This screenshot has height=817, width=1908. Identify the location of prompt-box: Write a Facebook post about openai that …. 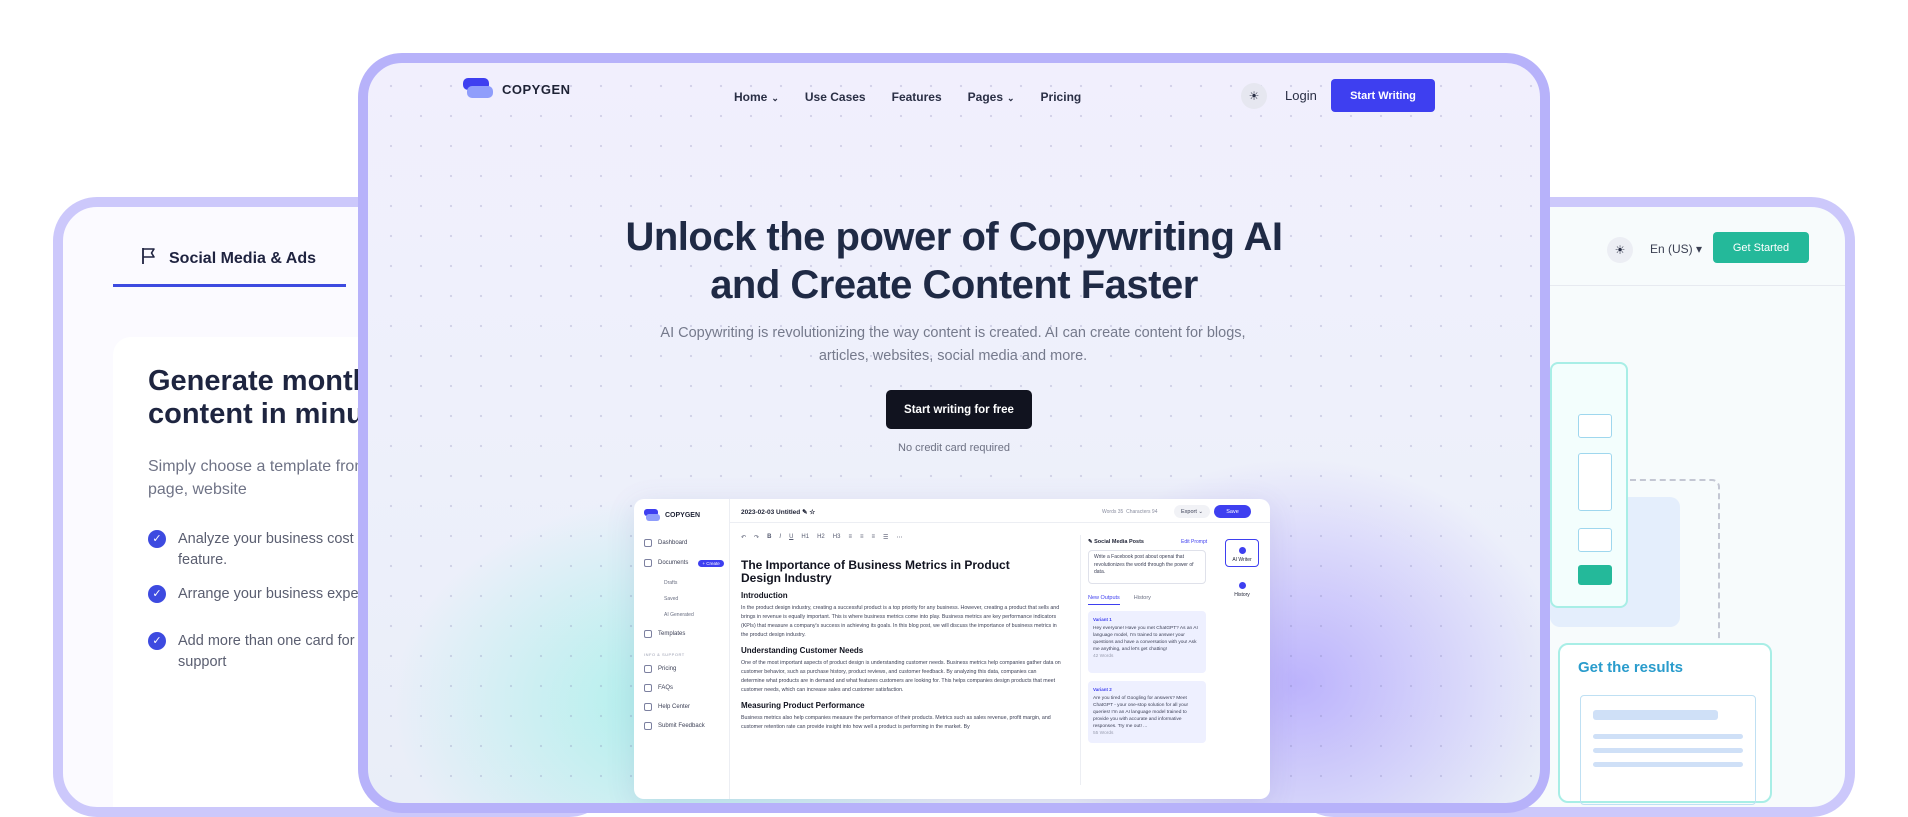
(1147, 567).